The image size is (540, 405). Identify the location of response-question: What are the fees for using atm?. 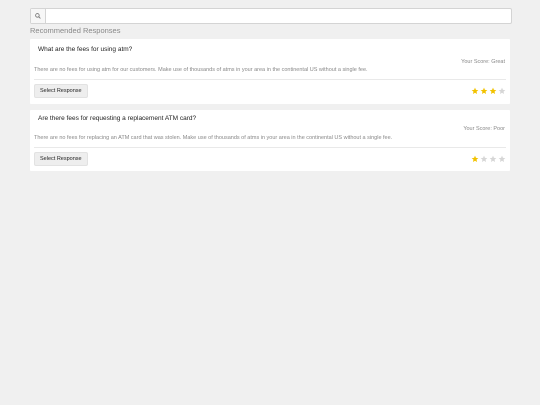
(85, 49).